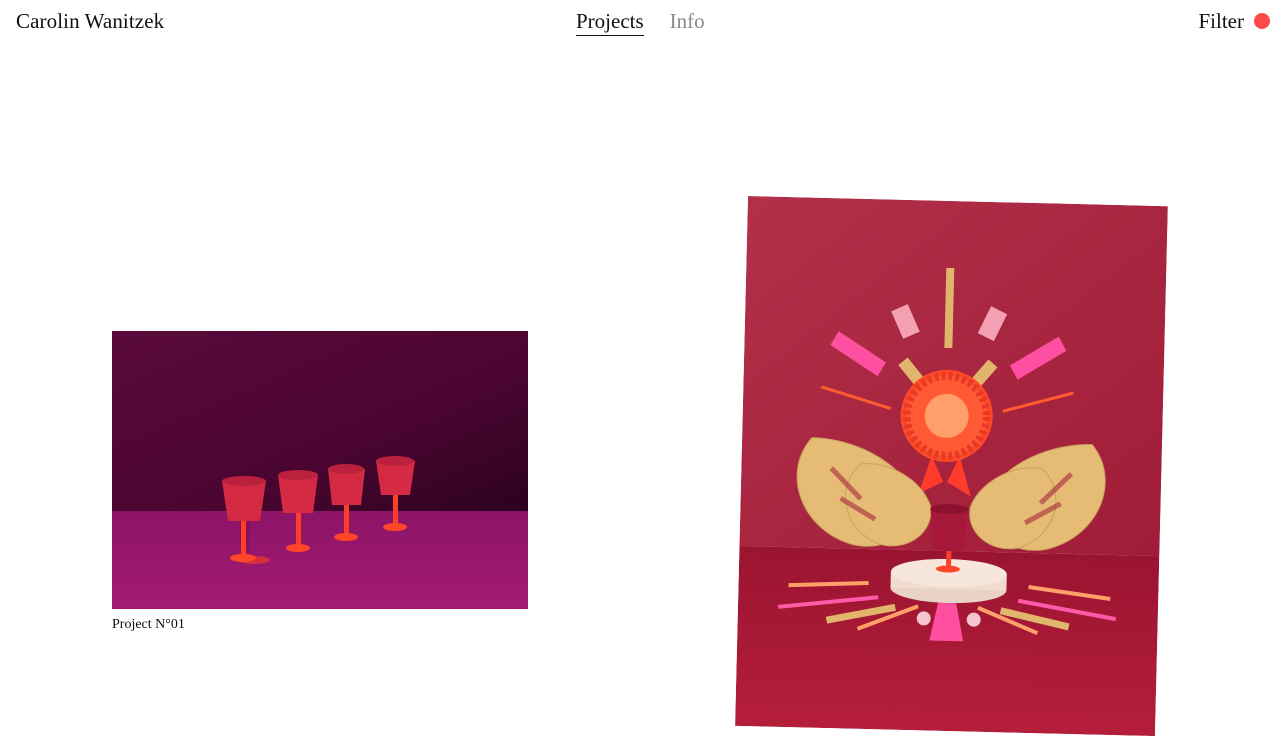 The width and height of the screenshot is (1280, 736). Describe the element at coordinates (148, 624) in the screenshot. I see `project-01-caption: Project N°01` at that location.